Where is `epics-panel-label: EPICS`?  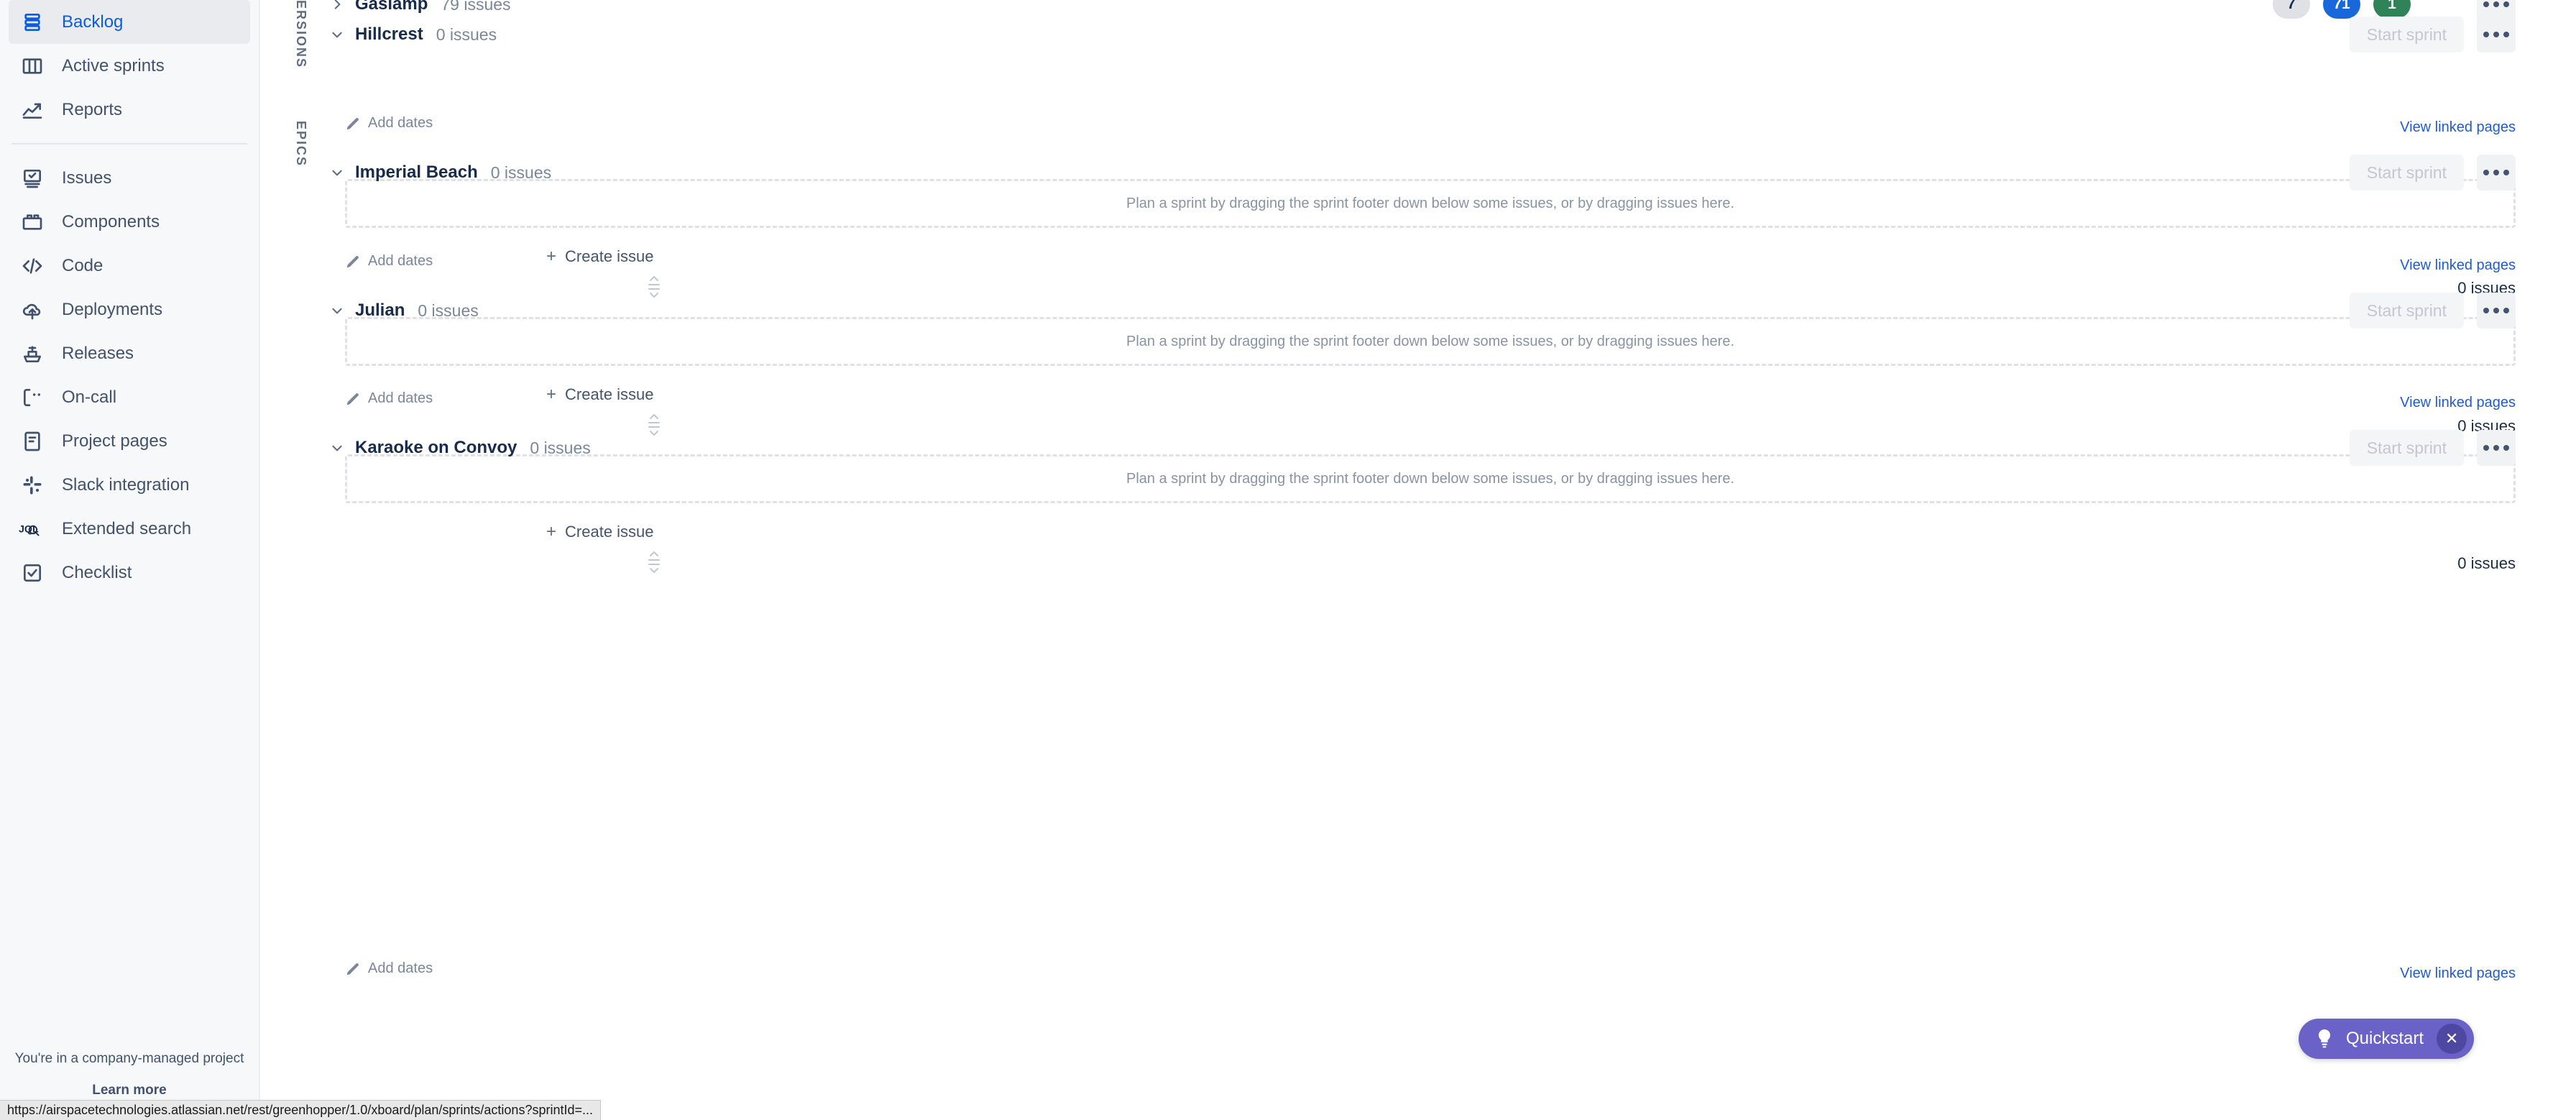
epics-panel-label: EPICS is located at coordinates (300, 144).